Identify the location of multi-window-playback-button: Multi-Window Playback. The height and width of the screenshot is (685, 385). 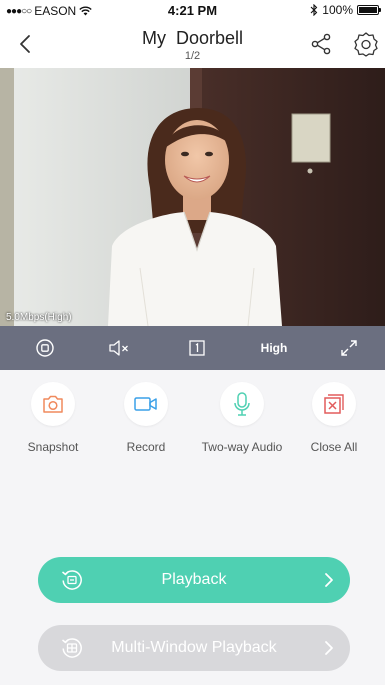
(194, 648).